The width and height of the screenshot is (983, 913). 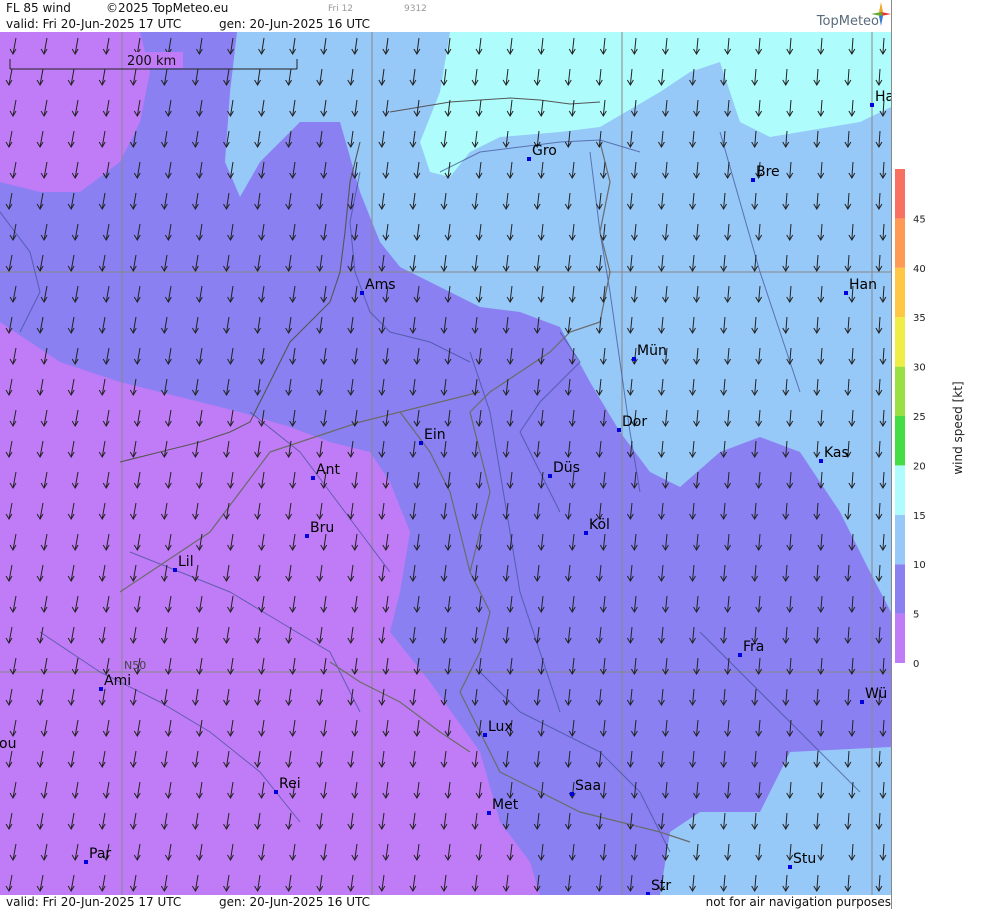 I want to click on city-label: Ha, so click(x=883, y=97).